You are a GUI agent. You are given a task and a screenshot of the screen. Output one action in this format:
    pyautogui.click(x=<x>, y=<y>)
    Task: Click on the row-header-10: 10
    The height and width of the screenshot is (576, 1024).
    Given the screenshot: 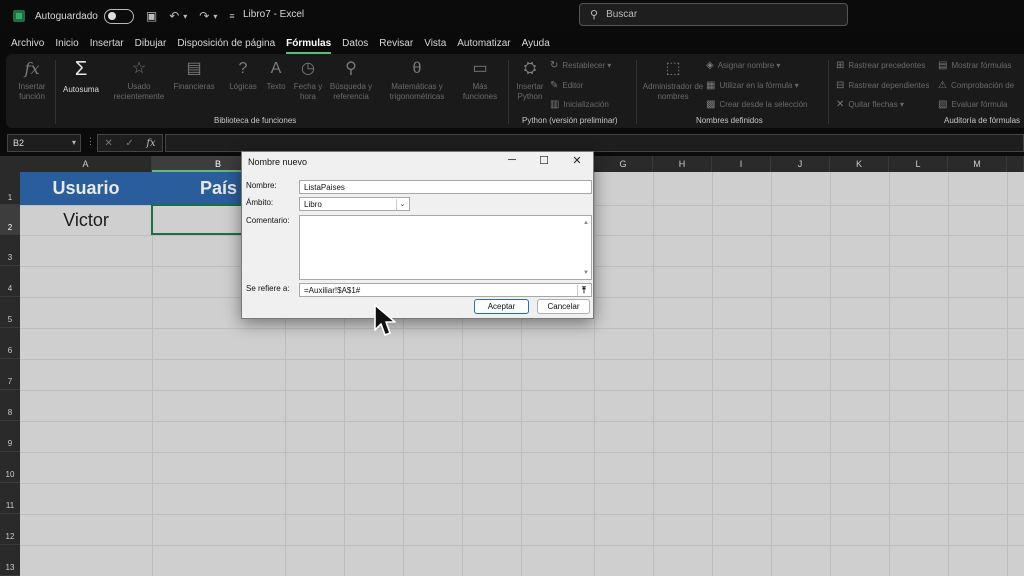 What is the action you would take?
    pyautogui.click(x=10, y=467)
    